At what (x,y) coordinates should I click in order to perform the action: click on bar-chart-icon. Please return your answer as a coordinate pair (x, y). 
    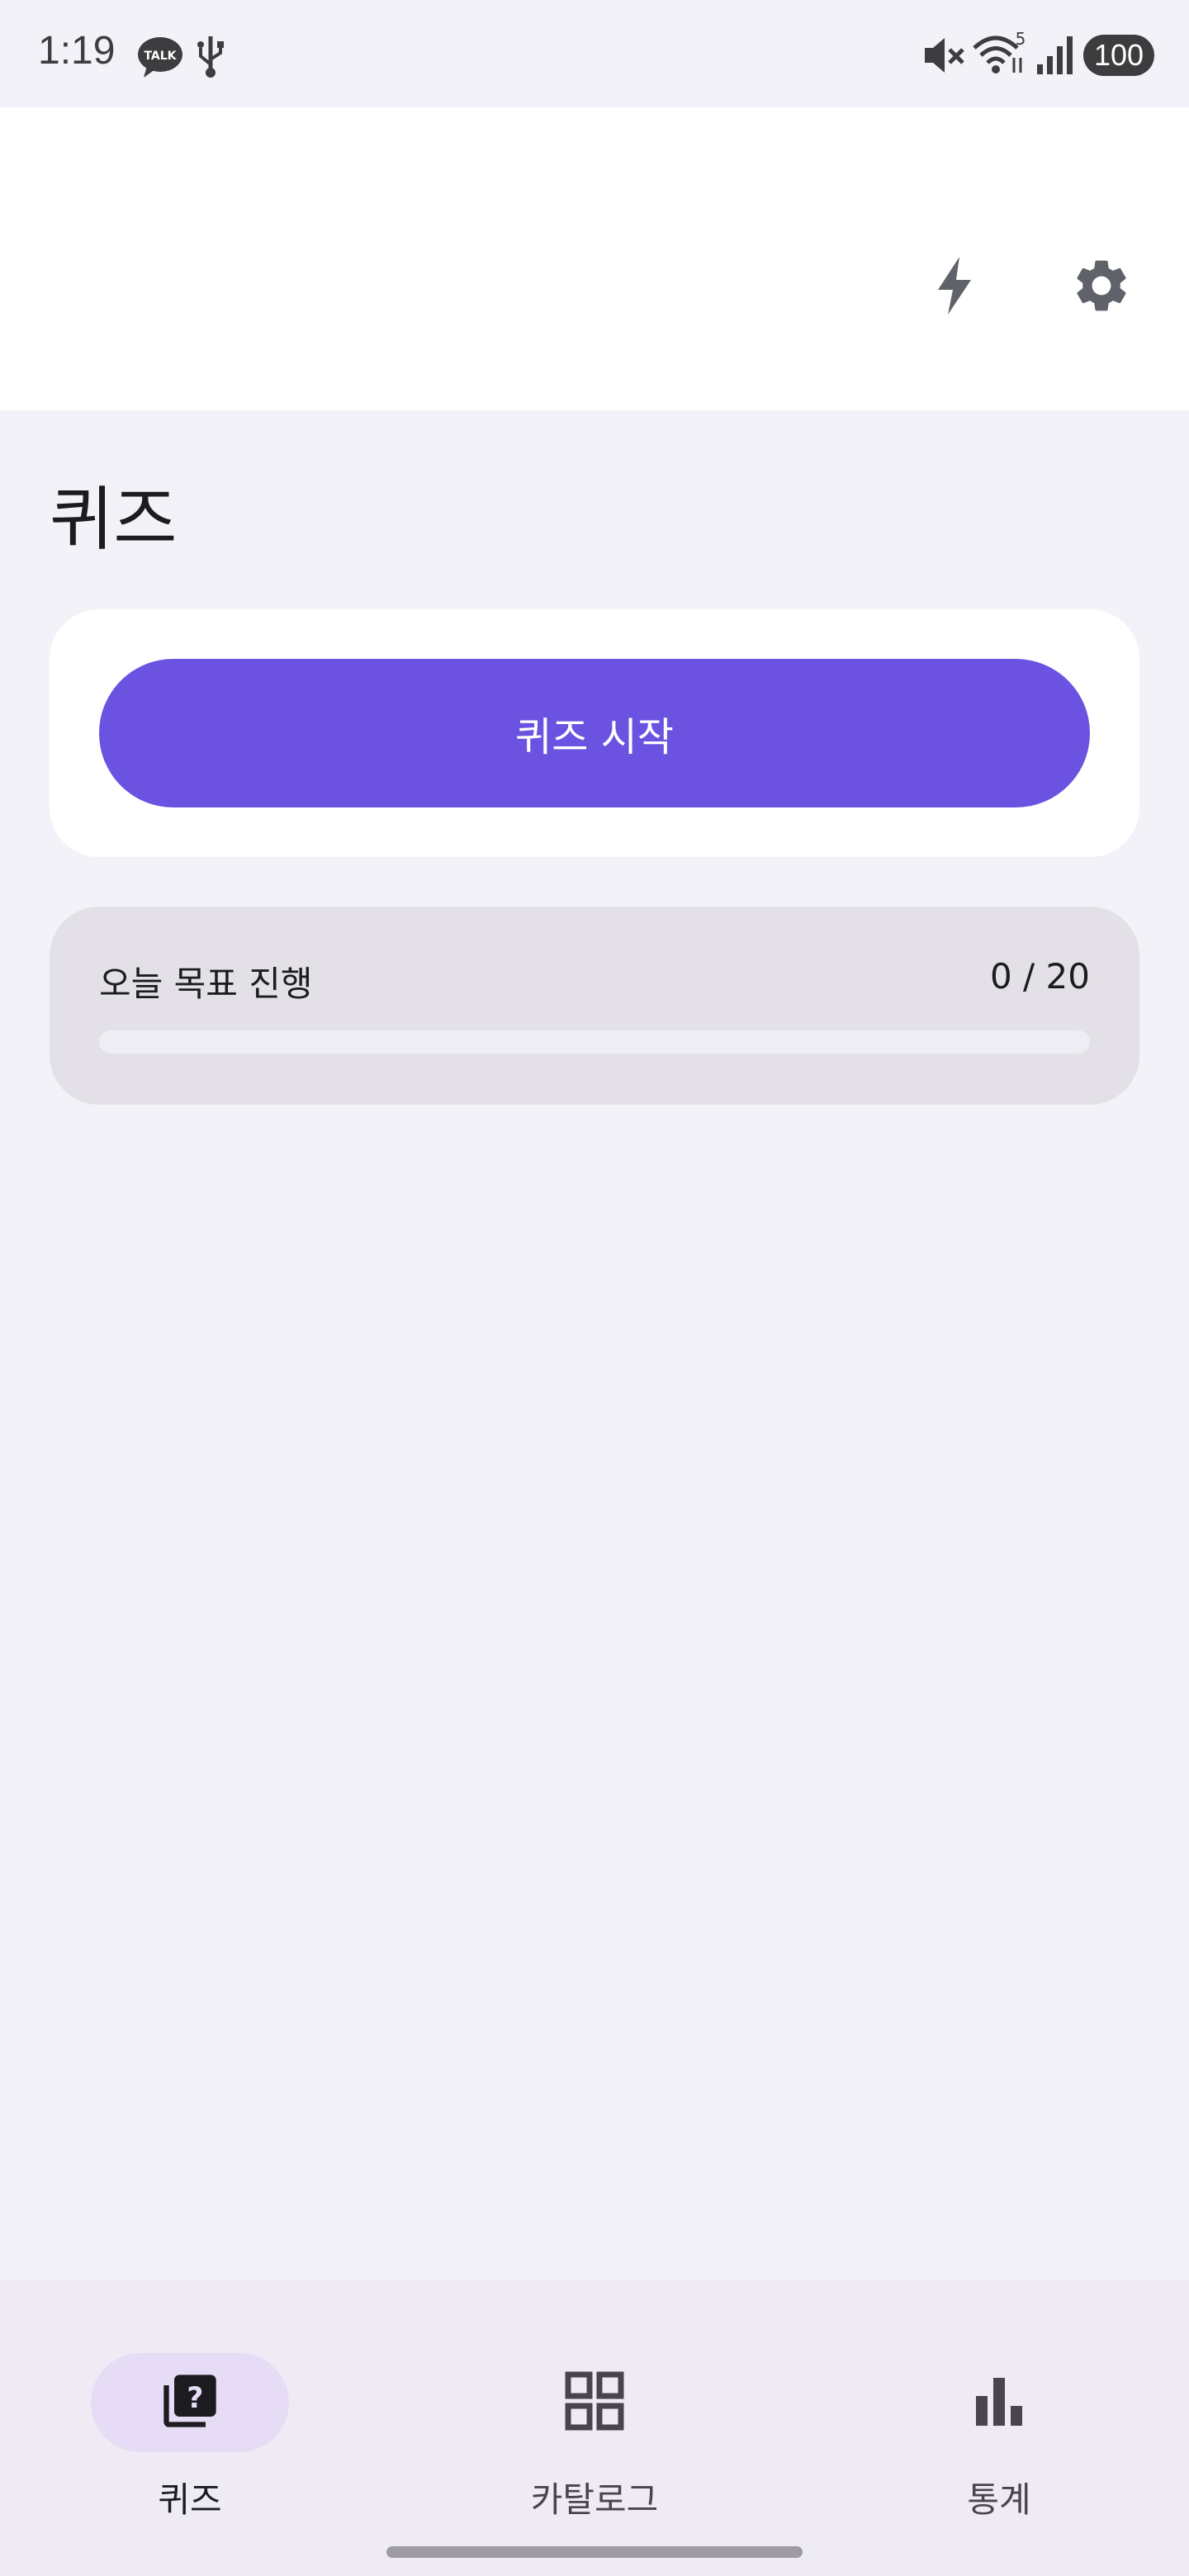
    Looking at the image, I should click on (999, 2403).